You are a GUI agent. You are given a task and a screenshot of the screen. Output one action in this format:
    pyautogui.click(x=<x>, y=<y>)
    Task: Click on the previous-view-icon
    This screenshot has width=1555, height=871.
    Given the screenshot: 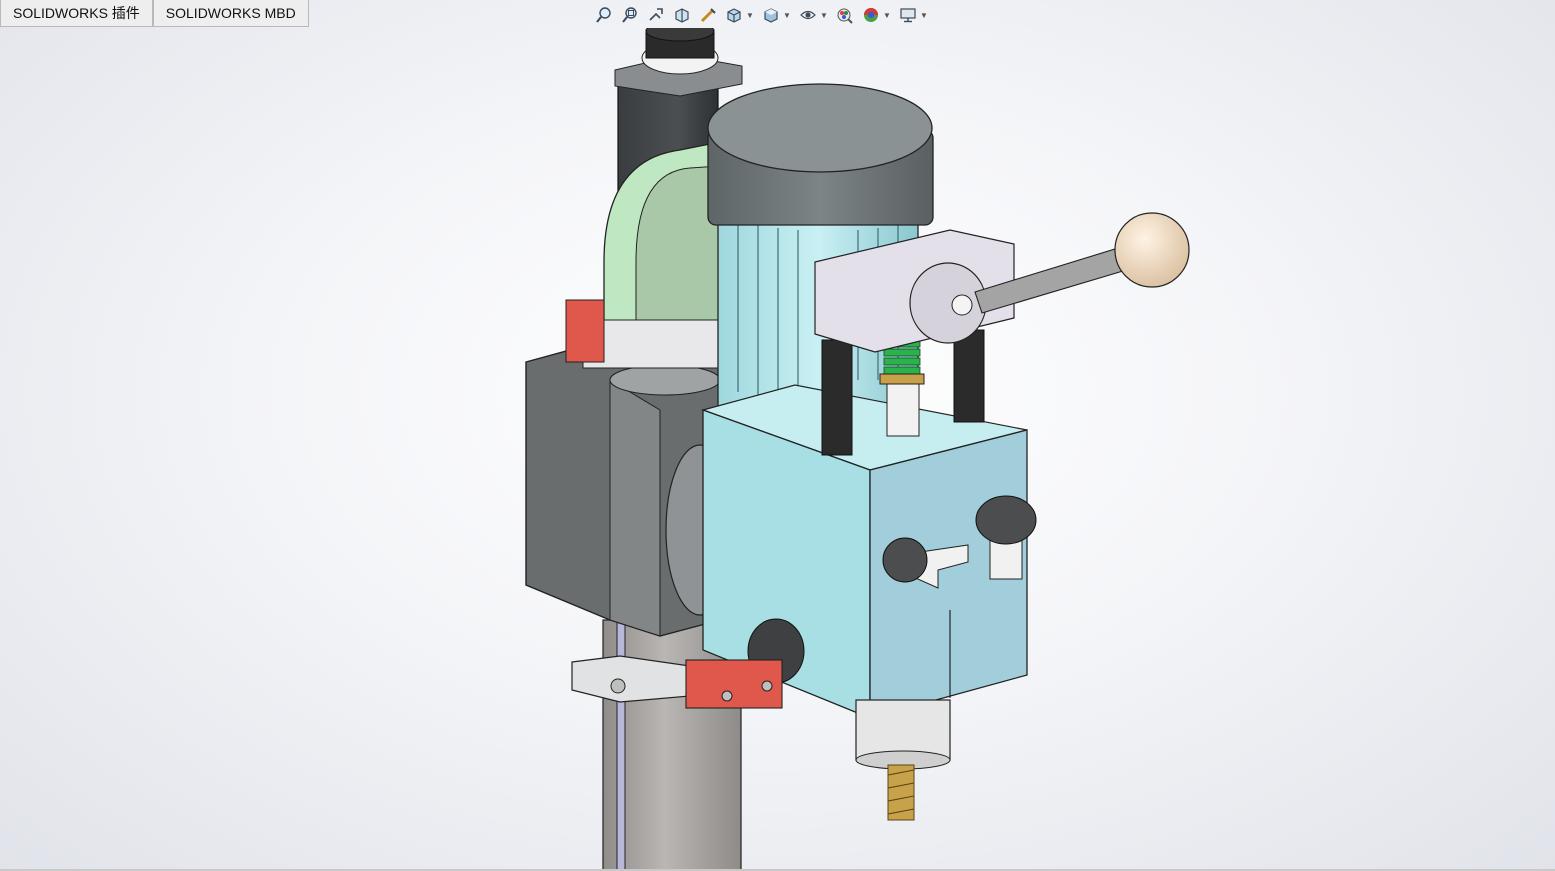 What is the action you would take?
    pyautogui.click(x=656, y=14)
    